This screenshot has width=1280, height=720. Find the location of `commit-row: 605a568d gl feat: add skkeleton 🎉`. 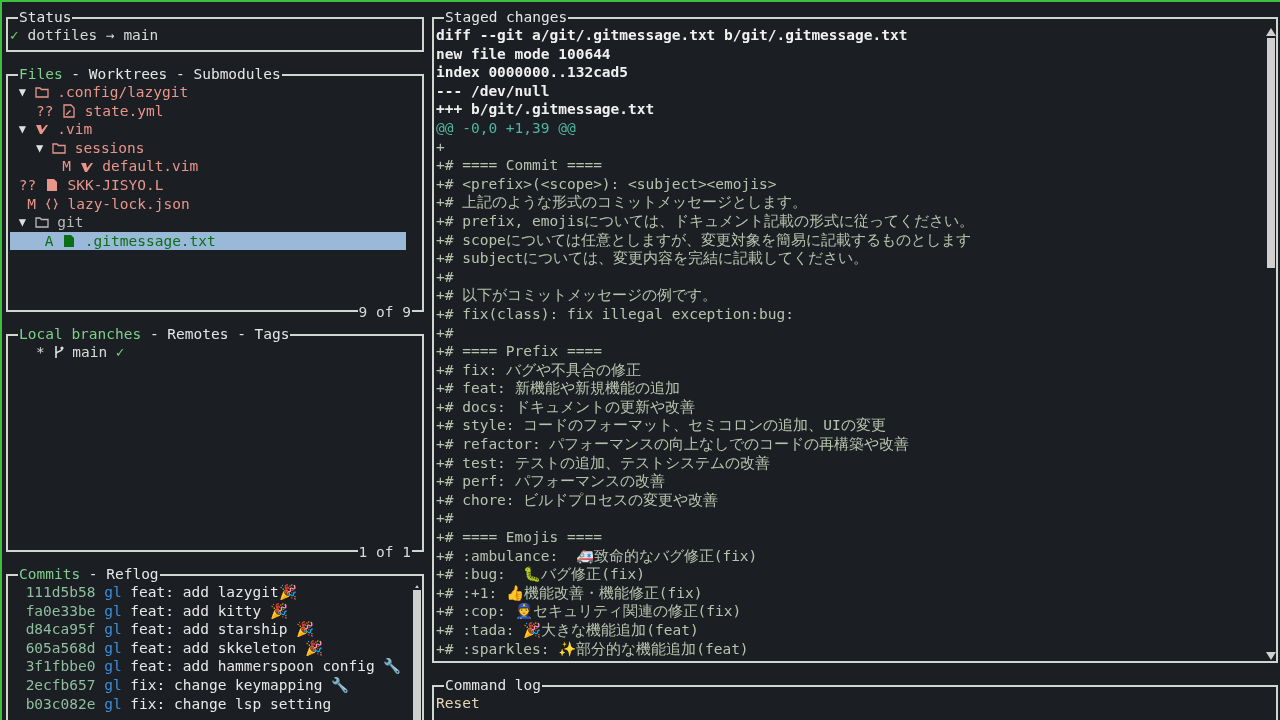

commit-row: 605a568d gl feat: add skkeleton 🎉 is located at coordinates (208, 648).